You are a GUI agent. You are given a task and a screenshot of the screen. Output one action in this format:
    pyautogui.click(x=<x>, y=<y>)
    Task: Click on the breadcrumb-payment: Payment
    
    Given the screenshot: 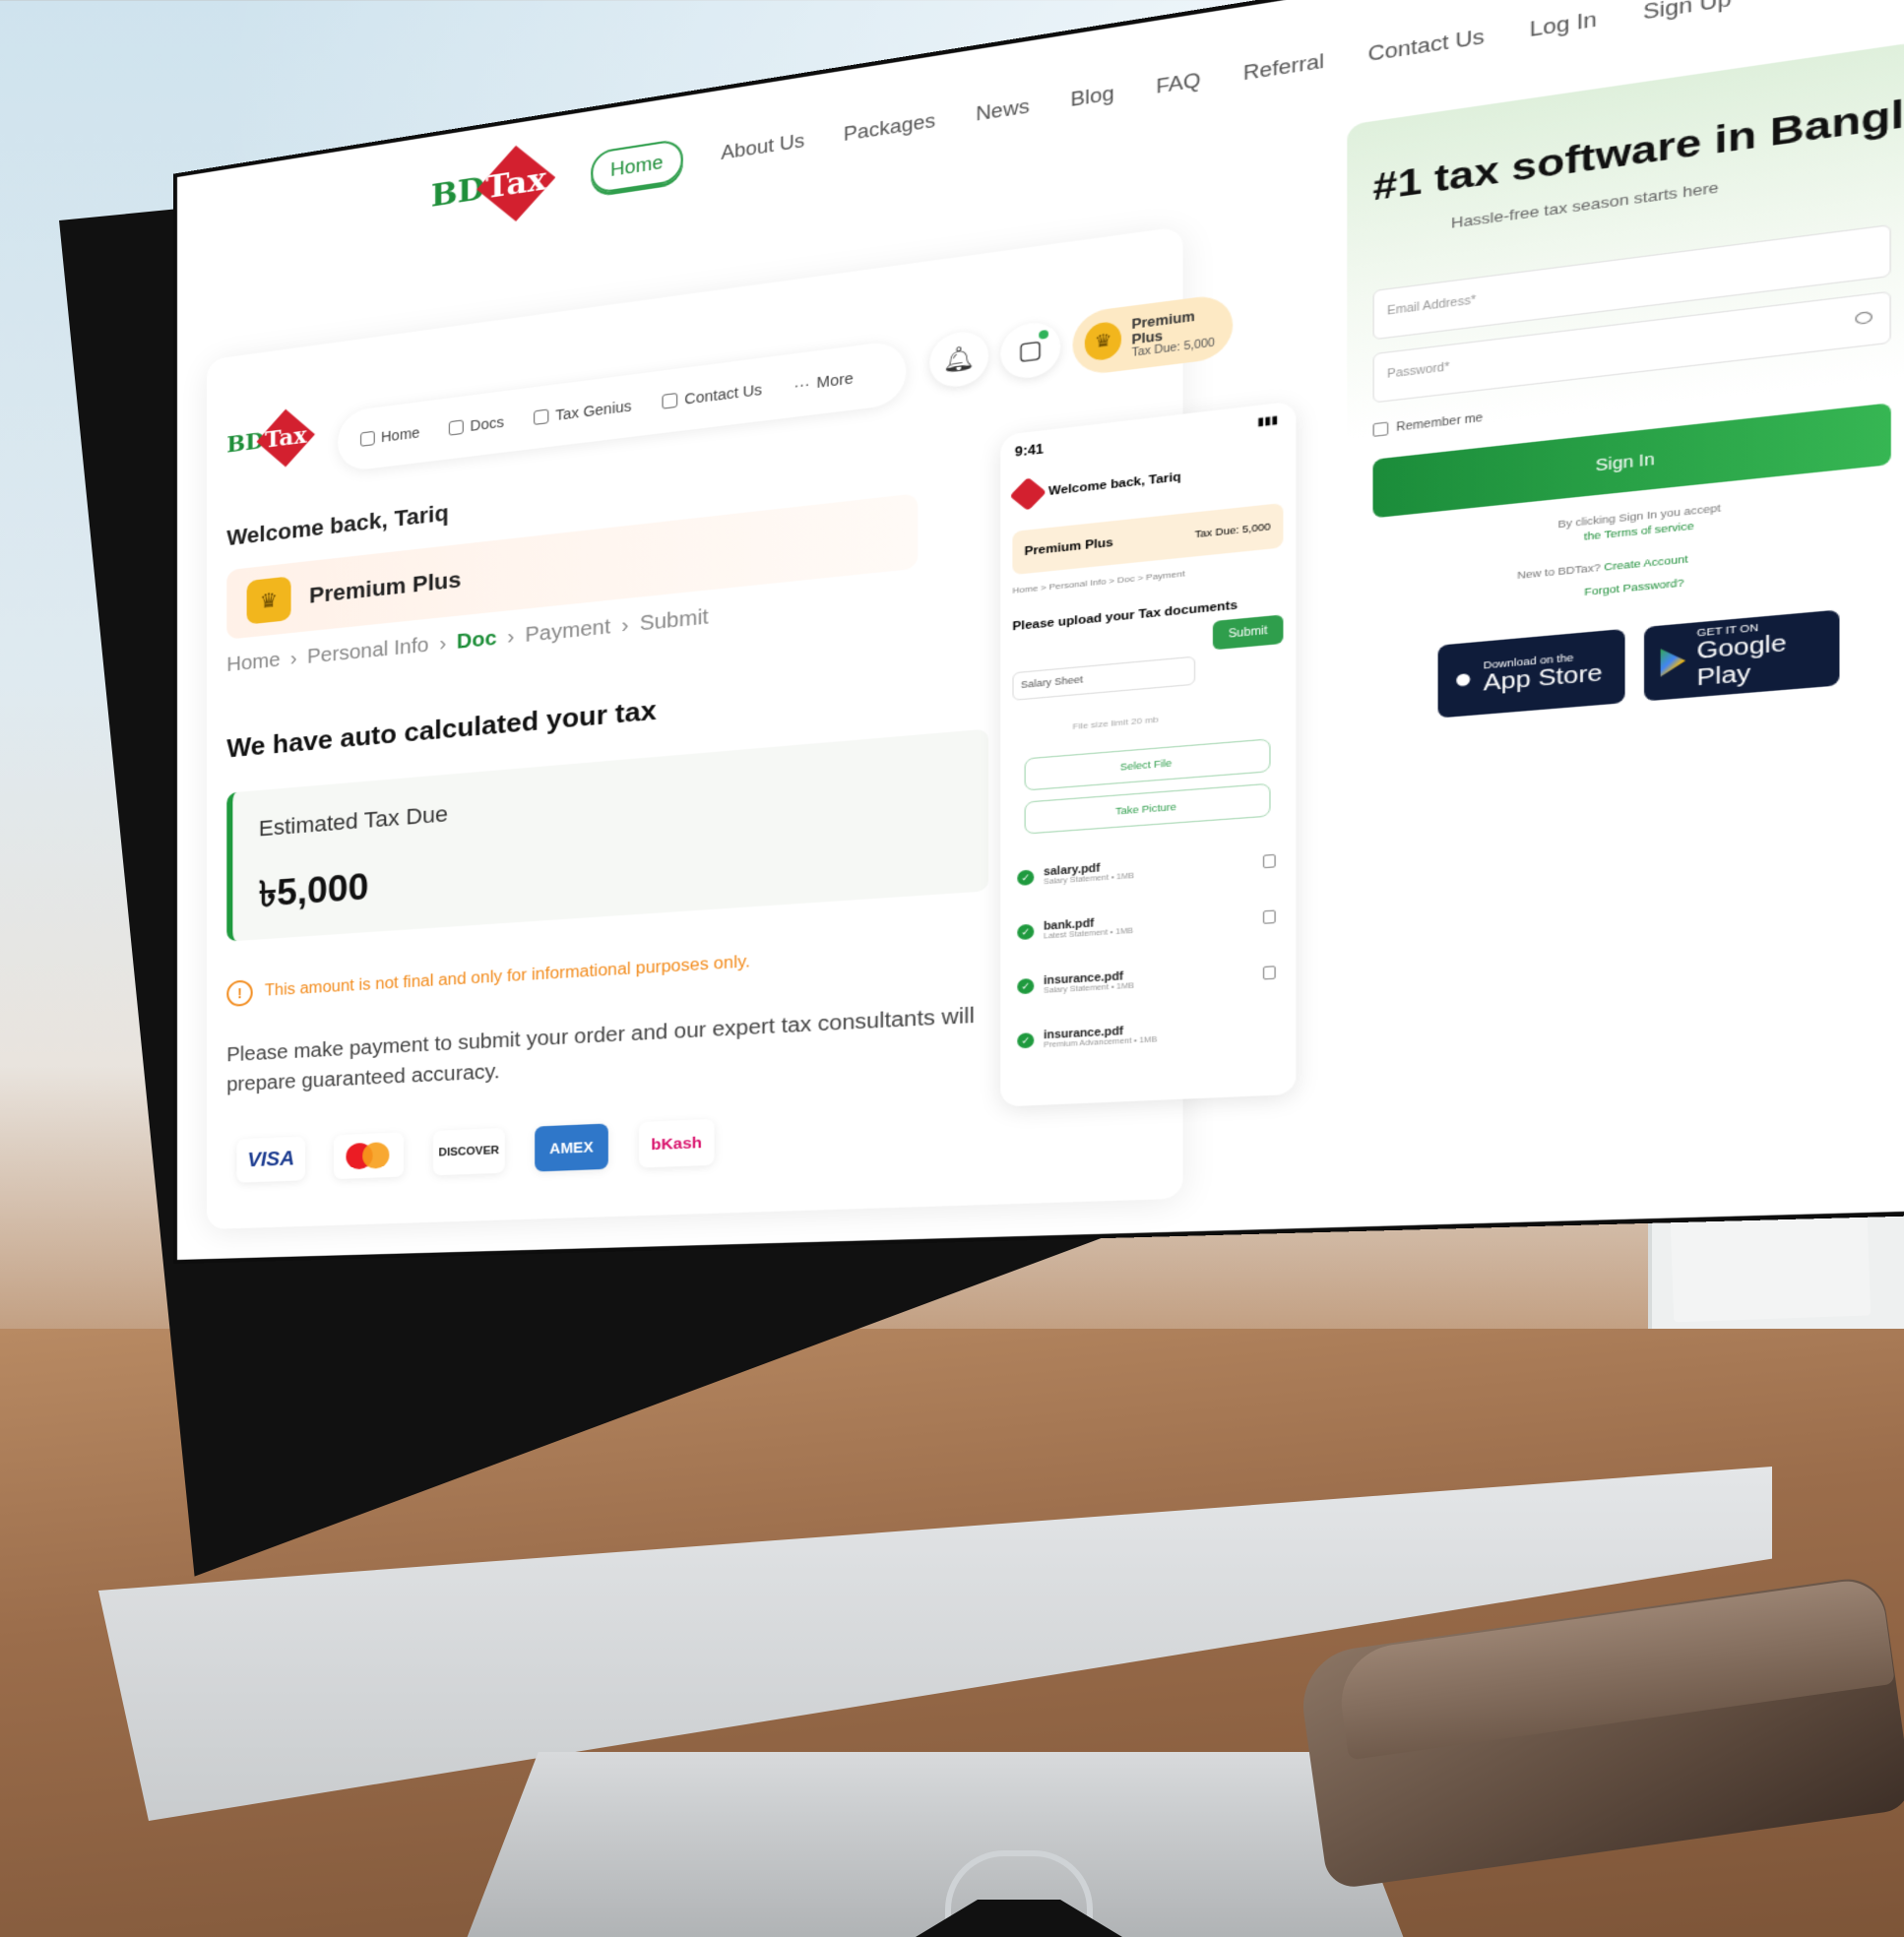 What is the action you would take?
    pyautogui.click(x=567, y=631)
    